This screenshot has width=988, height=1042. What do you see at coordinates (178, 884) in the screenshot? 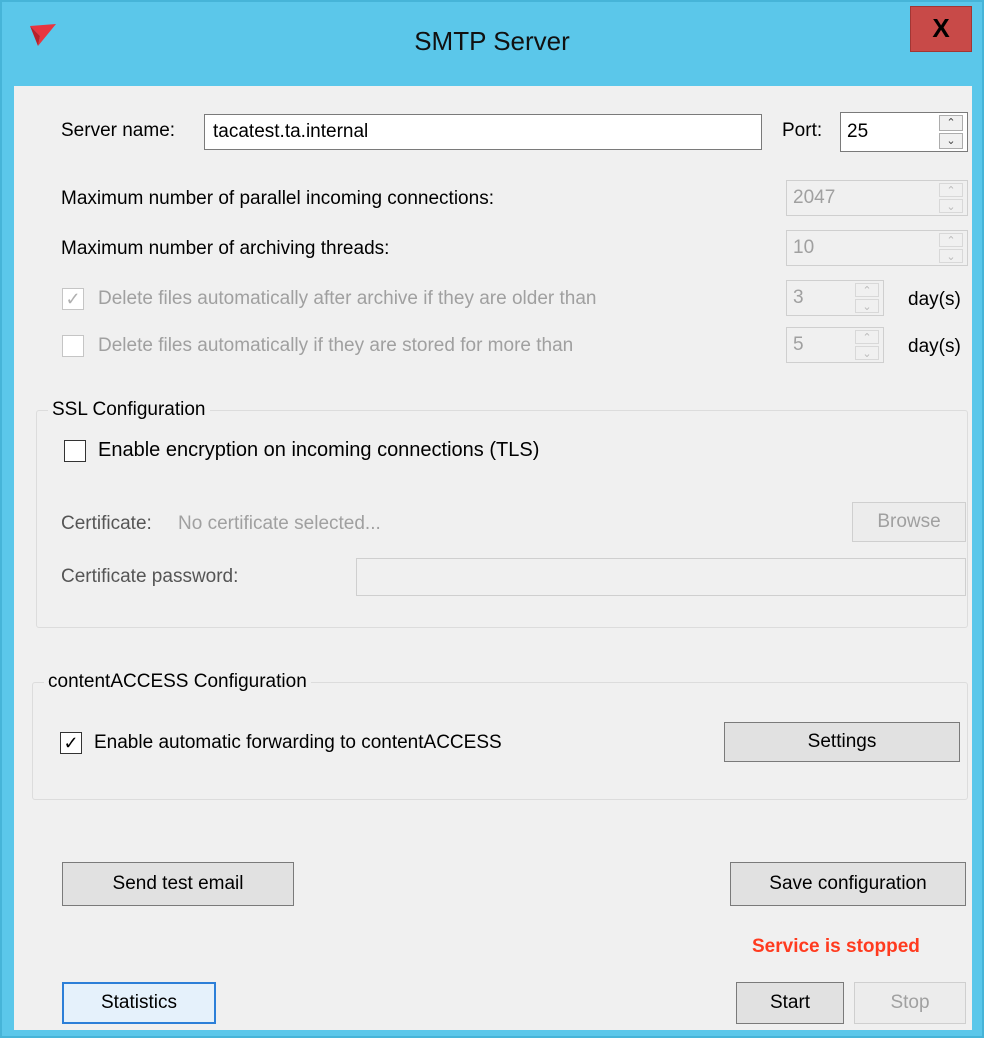
I see `send-test-email-button: Send test email` at bounding box center [178, 884].